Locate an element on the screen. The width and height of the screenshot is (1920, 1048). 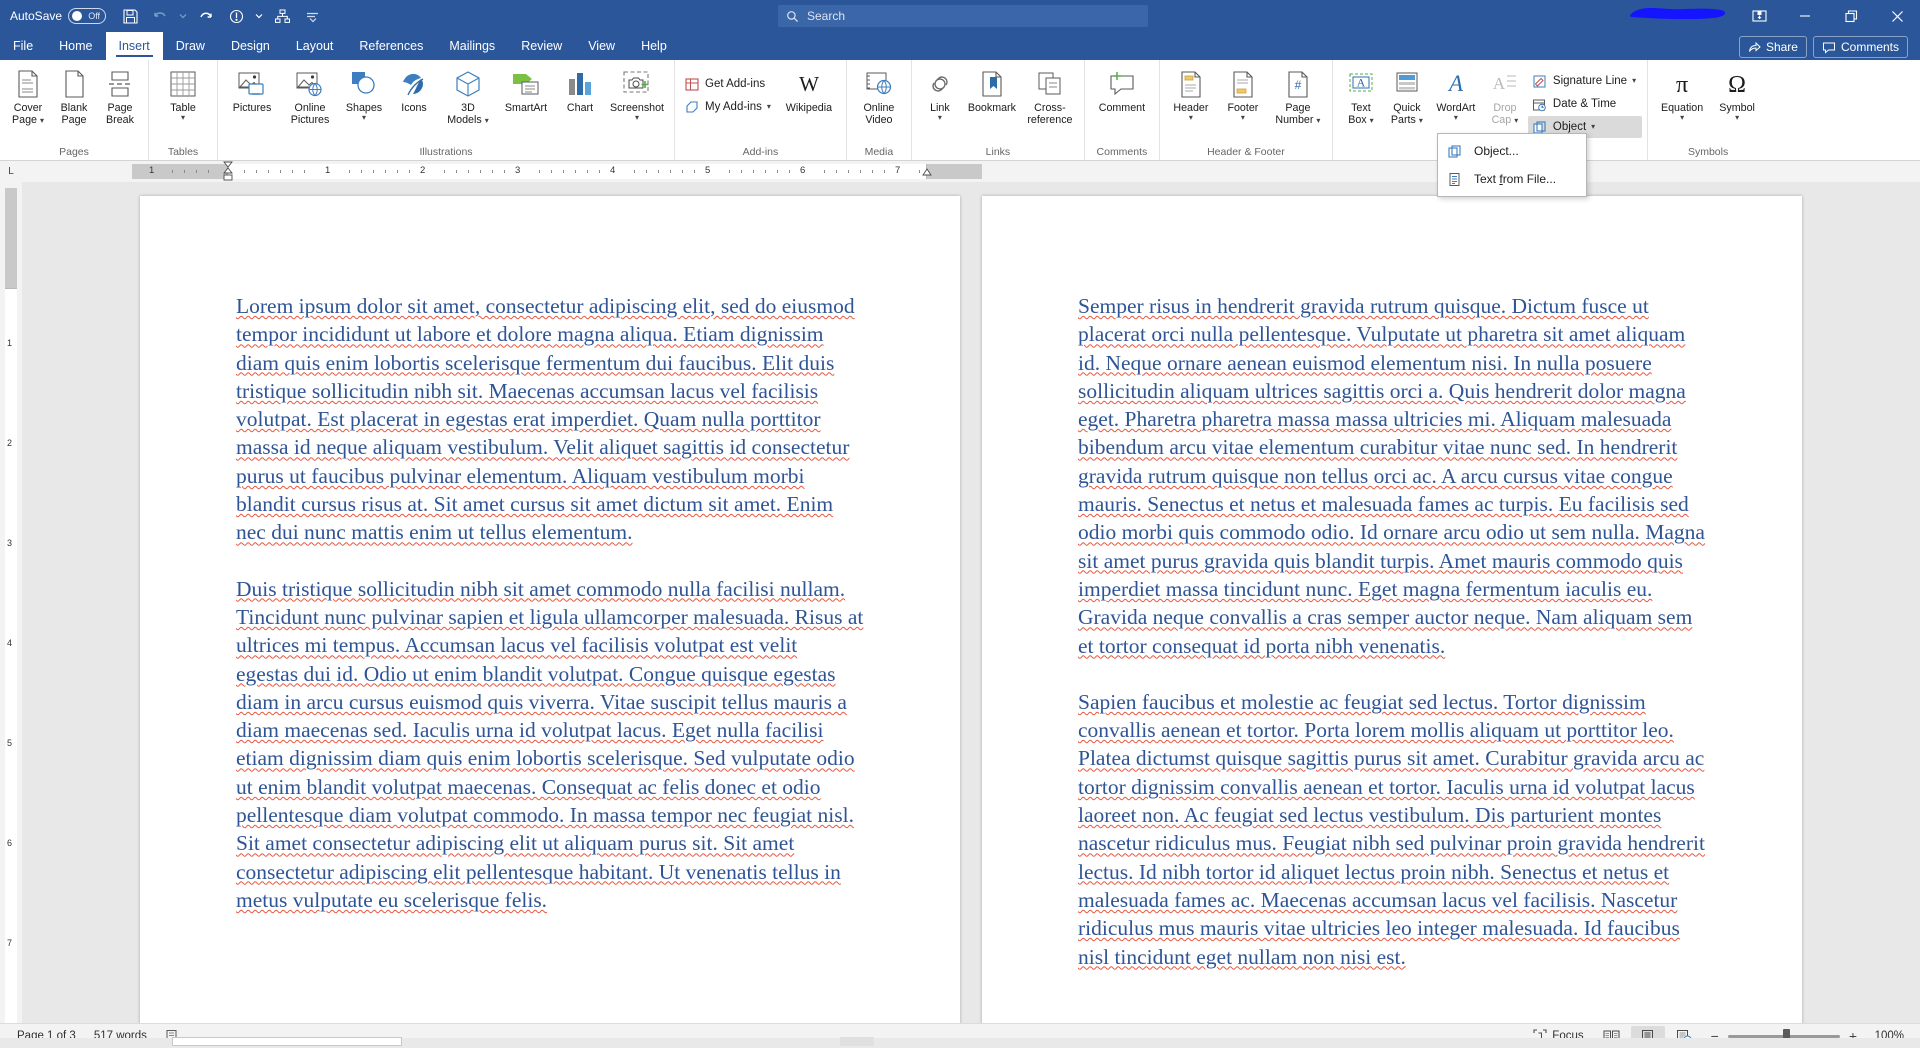
blank-page-button: Blank Page is located at coordinates (74, 95).